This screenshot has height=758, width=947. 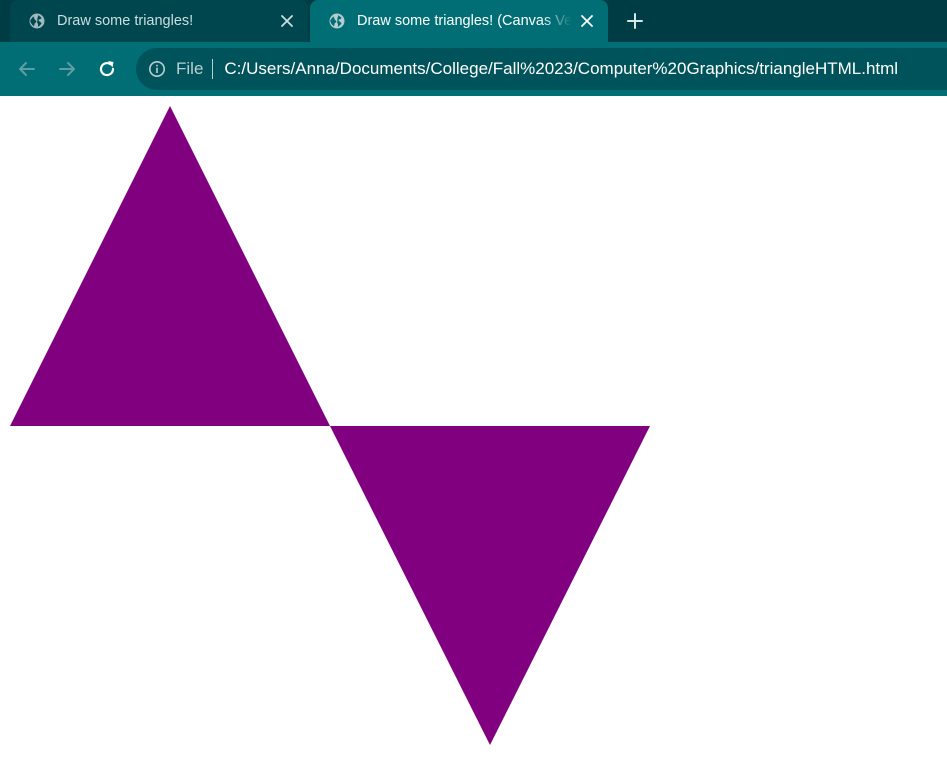 I want to click on divider, so click(x=213, y=69).